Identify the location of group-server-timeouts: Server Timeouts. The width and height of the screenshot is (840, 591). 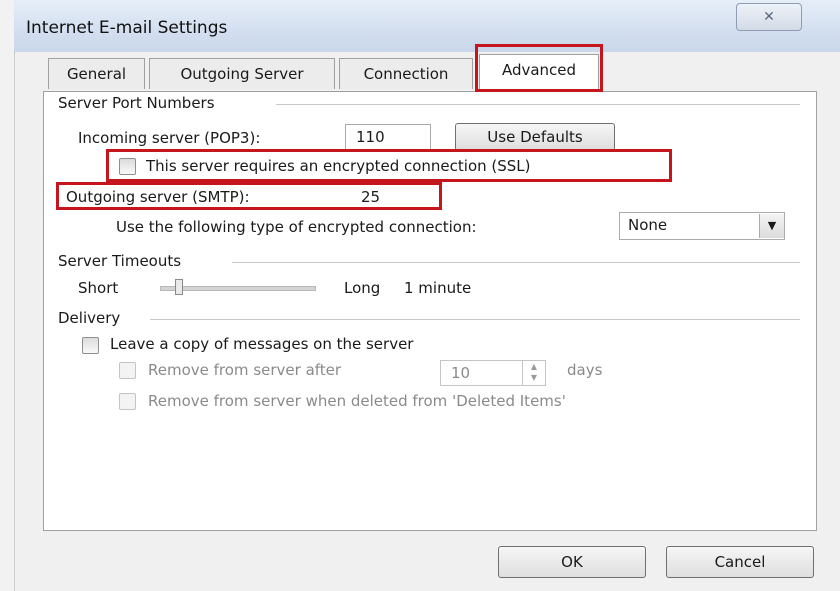
(120, 261).